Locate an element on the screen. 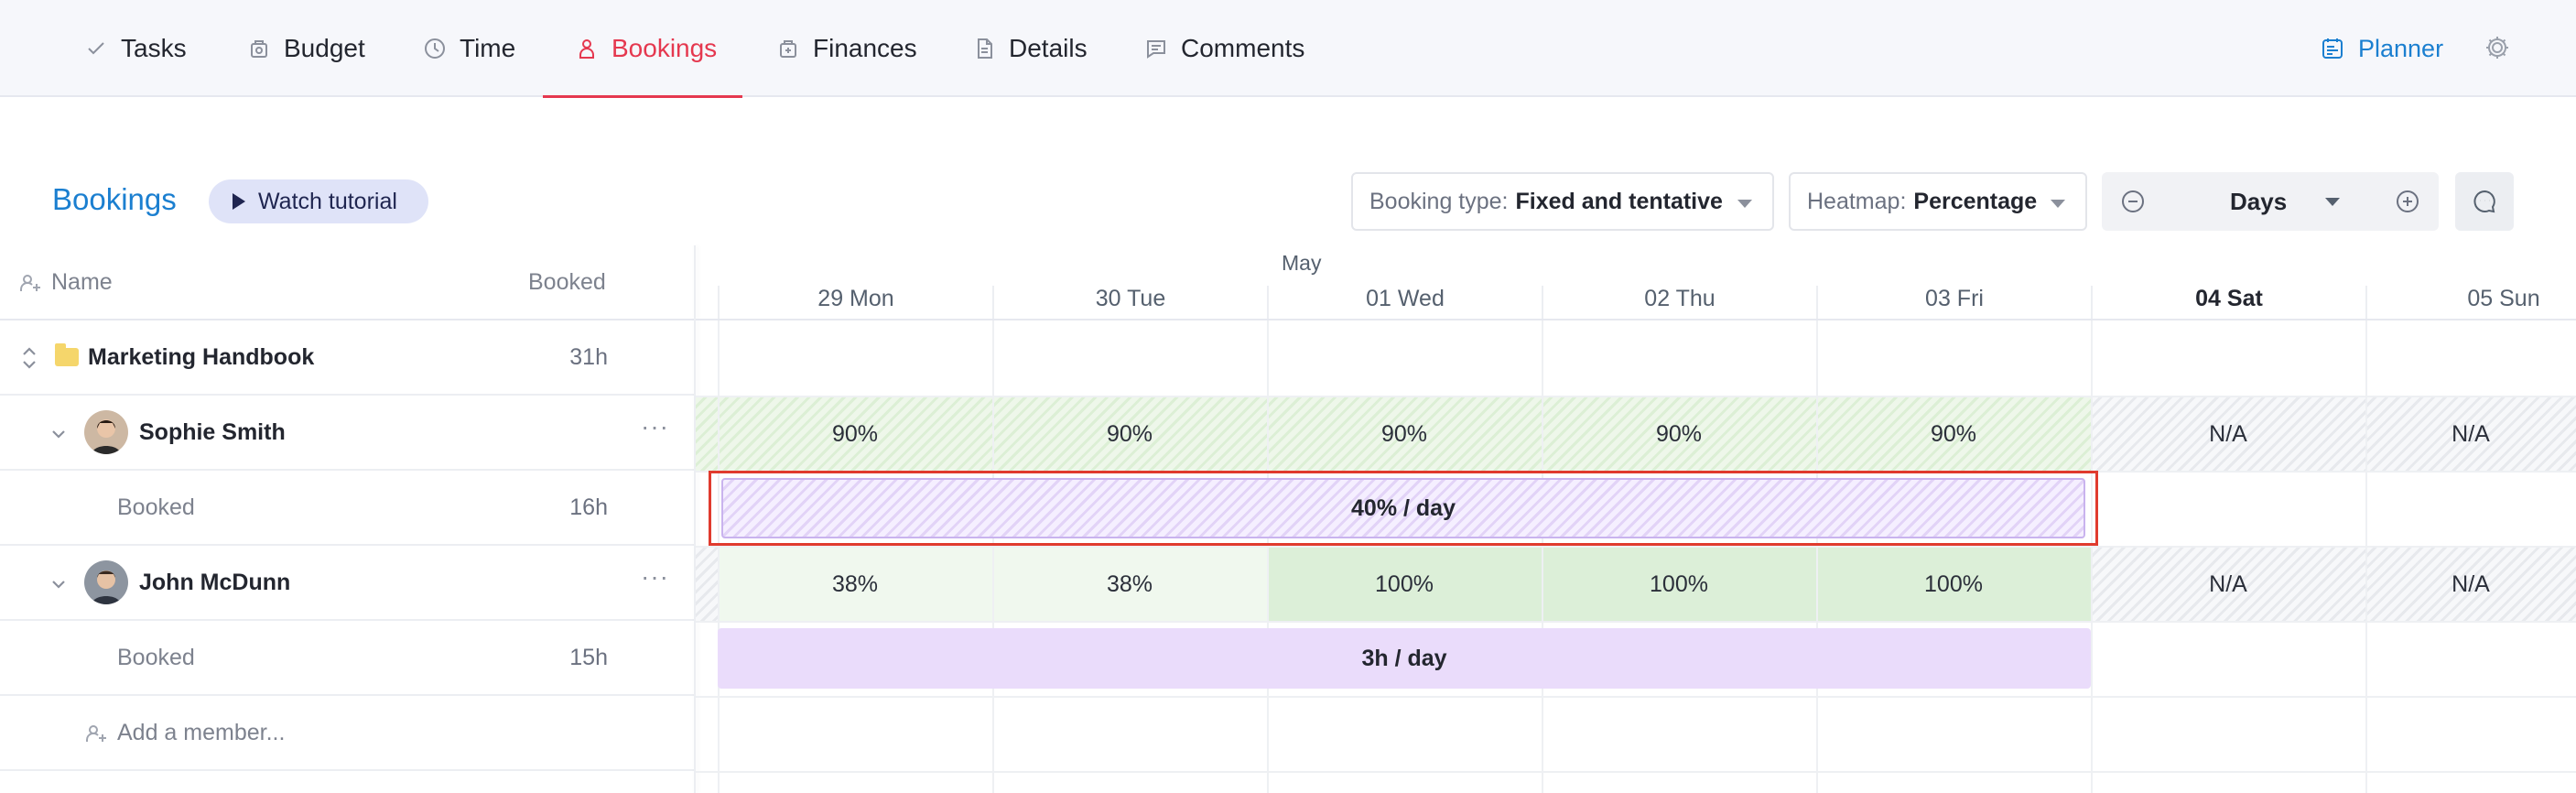 The width and height of the screenshot is (2576, 793). tab-finances: Finances is located at coordinates (847, 48).